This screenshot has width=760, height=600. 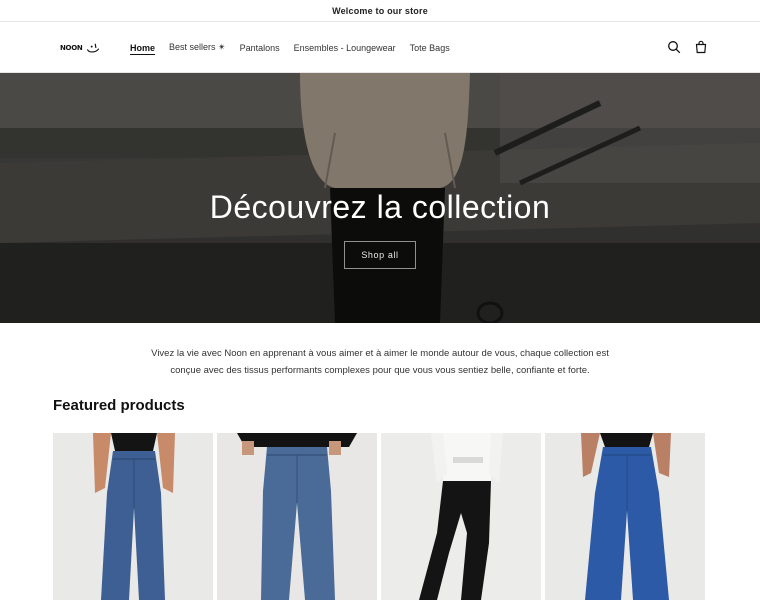 I want to click on cart-button, so click(x=701, y=47).